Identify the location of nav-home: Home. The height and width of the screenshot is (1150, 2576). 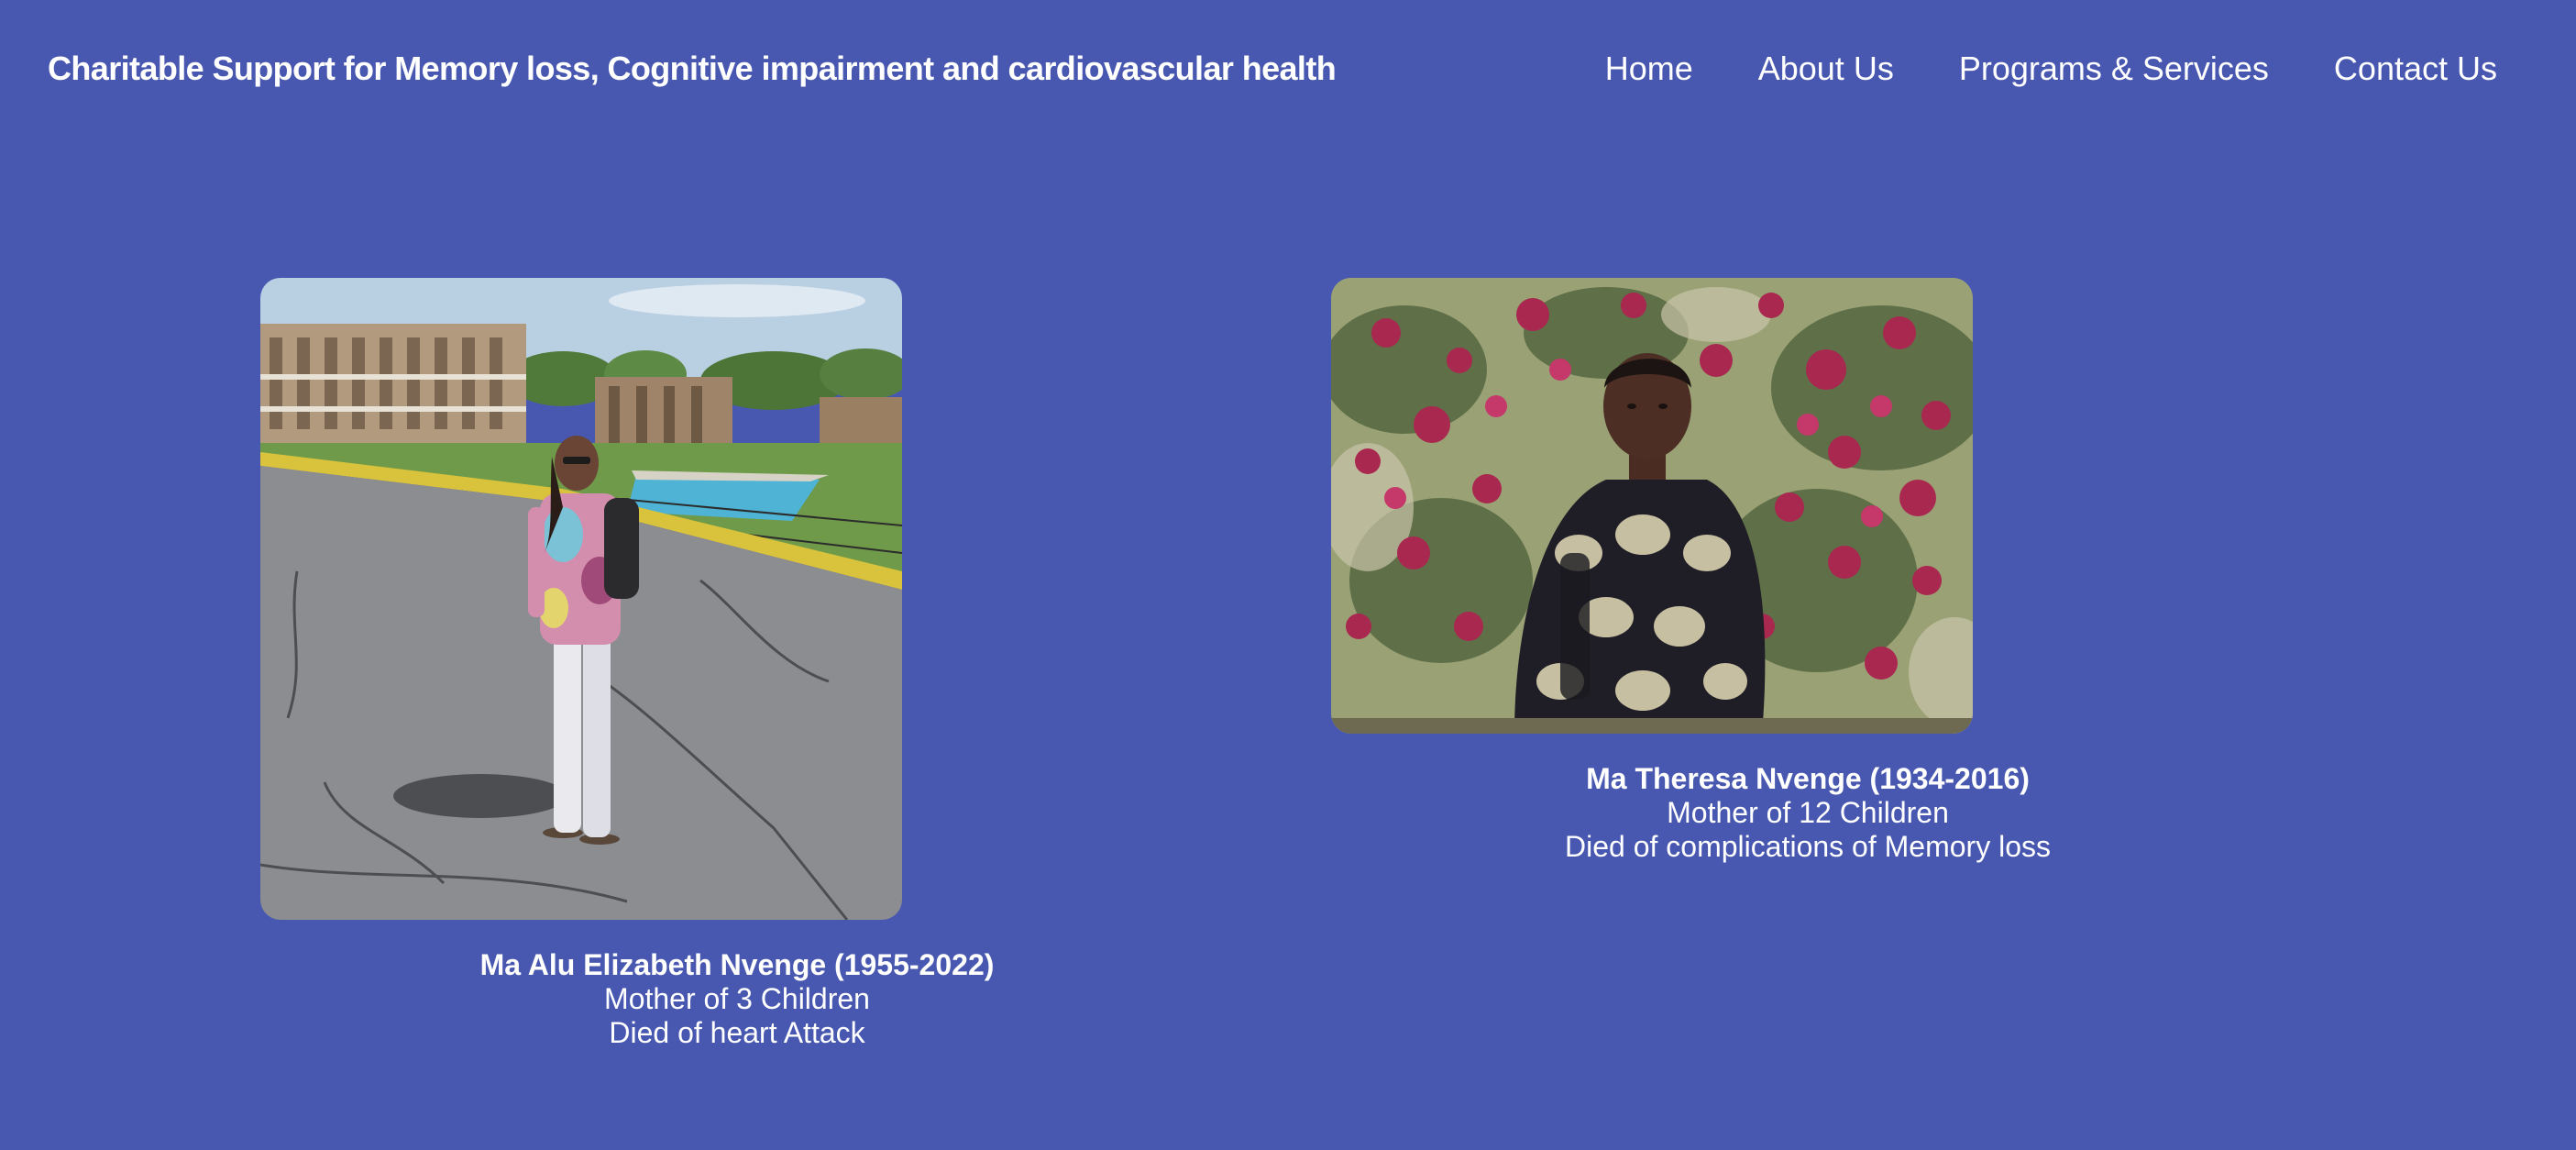
(1649, 69).